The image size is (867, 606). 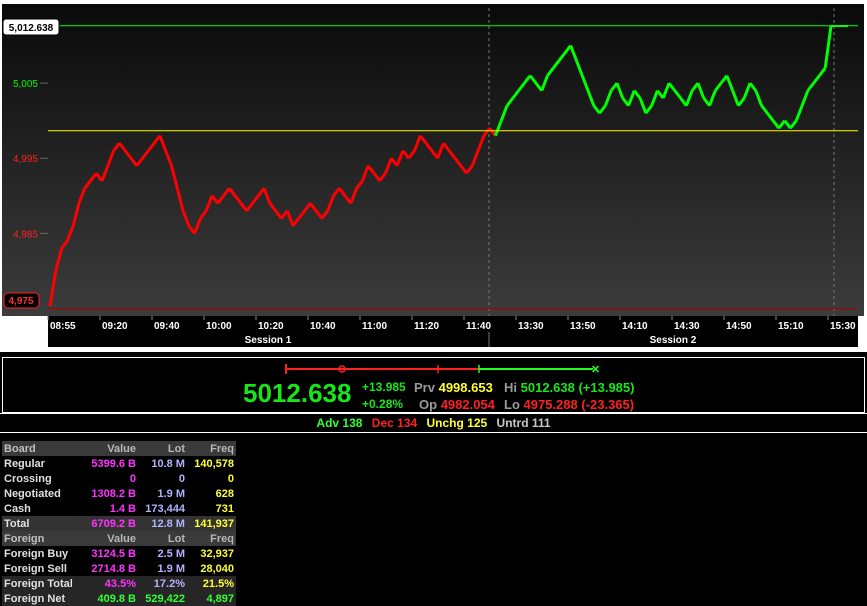 I want to click on value-header: Value, so click(x=110, y=448).